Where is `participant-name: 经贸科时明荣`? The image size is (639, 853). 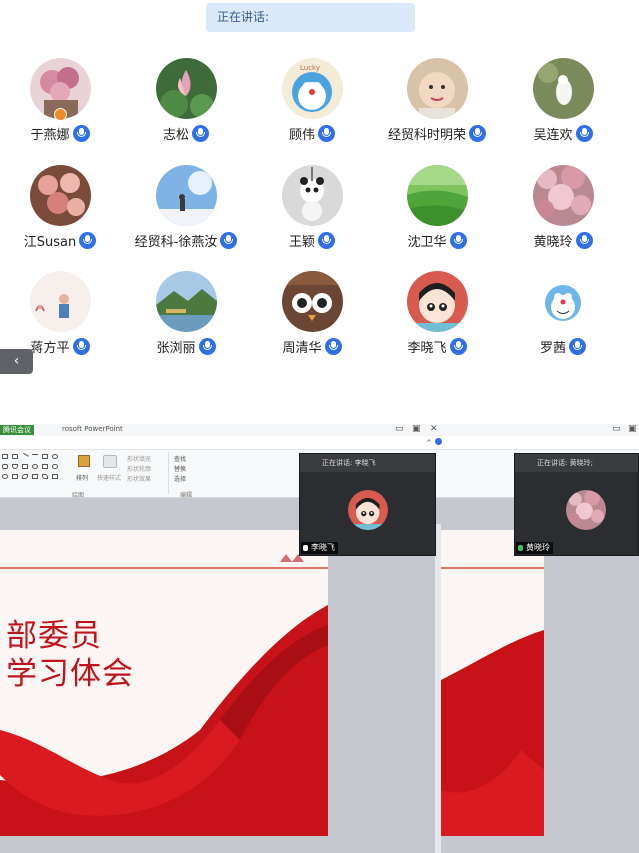
participant-name: 经贸科时明荣 is located at coordinates (426, 135).